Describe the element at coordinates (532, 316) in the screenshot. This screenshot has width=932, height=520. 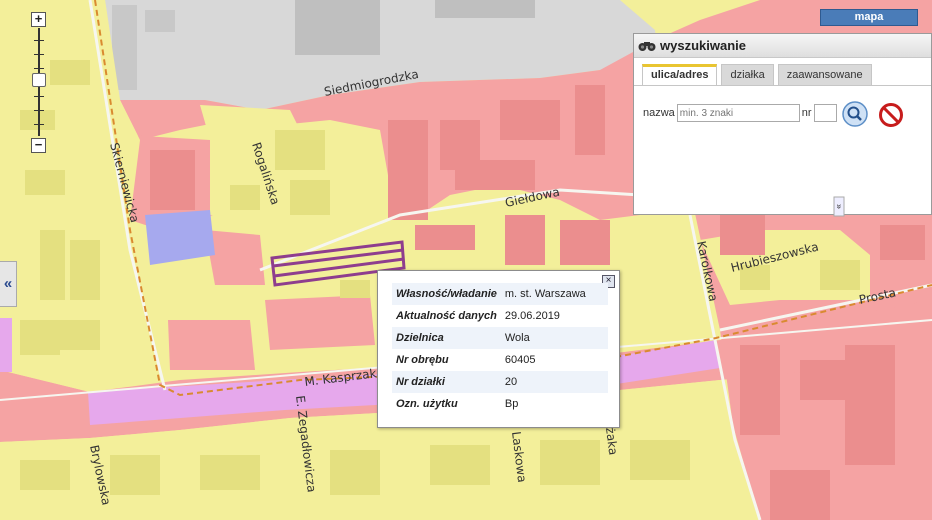
I see `info-value: 29.06.2019` at that location.